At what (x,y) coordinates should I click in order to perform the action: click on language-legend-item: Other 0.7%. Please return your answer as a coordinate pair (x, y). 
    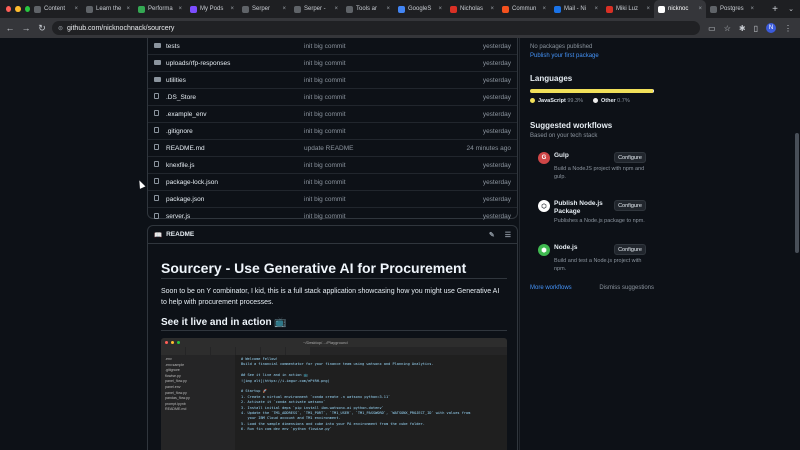
    Looking at the image, I should click on (611, 101).